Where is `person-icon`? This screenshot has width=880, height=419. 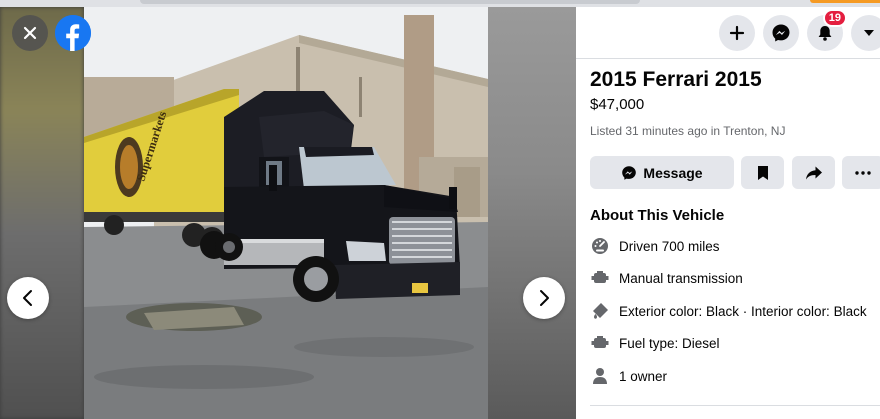
person-icon is located at coordinates (600, 376).